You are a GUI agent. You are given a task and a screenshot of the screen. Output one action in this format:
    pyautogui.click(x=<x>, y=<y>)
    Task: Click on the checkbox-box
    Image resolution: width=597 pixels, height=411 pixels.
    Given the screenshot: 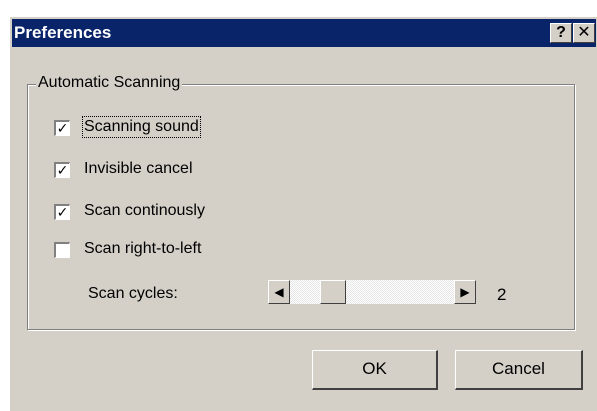 What is the action you would take?
    pyautogui.click(x=62, y=250)
    